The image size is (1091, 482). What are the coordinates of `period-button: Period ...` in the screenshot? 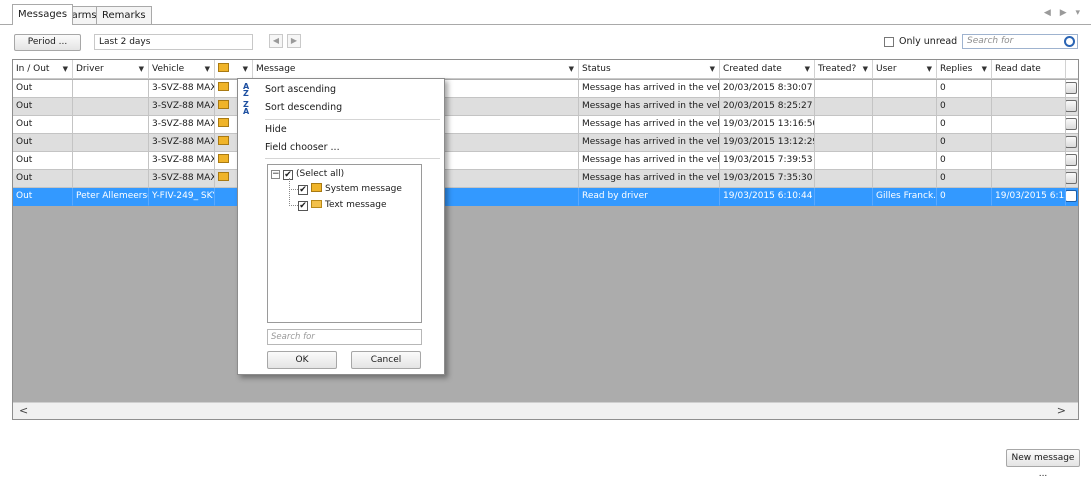 It's located at (47, 42).